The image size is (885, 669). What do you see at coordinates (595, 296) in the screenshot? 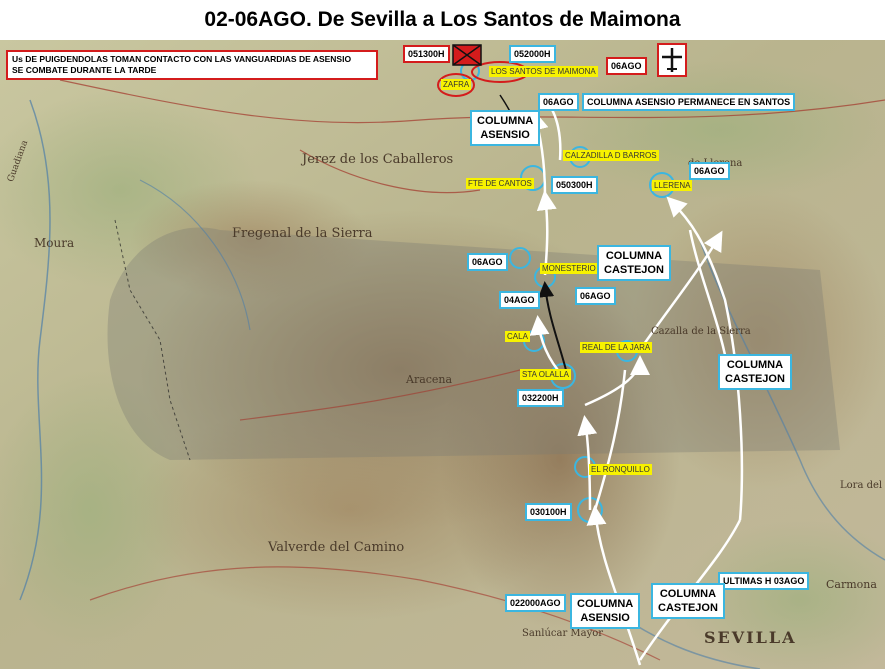
I see `time-06ago-monesterio: 06AGO` at bounding box center [595, 296].